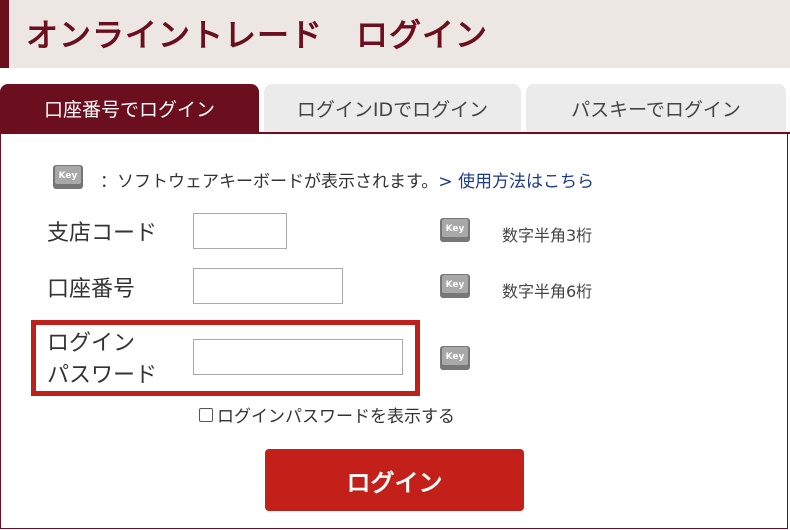 This screenshot has width=790, height=530. Describe the element at coordinates (547, 235) in the screenshot. I see `branch-code-hint: 数字半角3桁` at that location.